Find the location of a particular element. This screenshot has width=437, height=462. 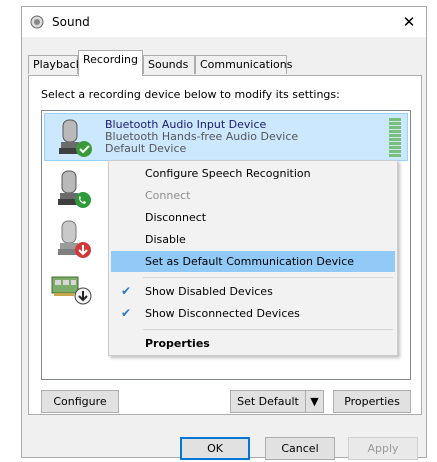

window-title: Sound is located at coordinates (71, 22).